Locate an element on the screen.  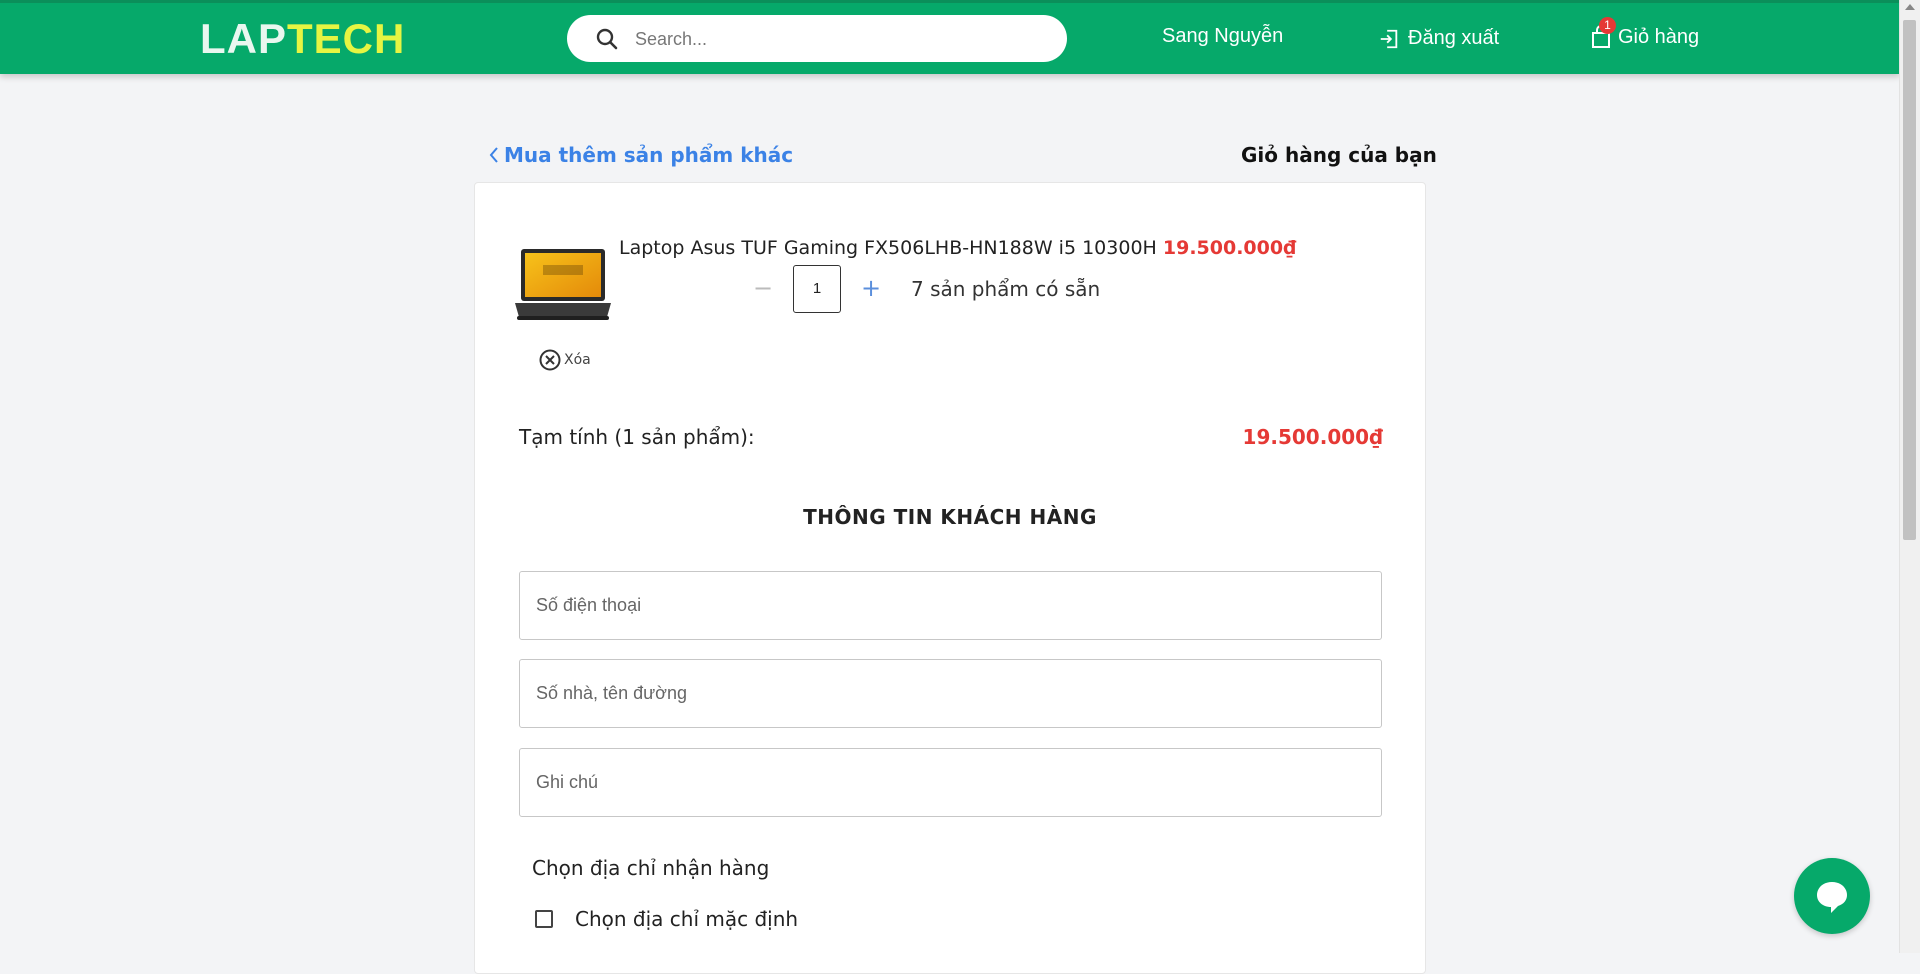
phone-field is located at coordinates (950, 605).